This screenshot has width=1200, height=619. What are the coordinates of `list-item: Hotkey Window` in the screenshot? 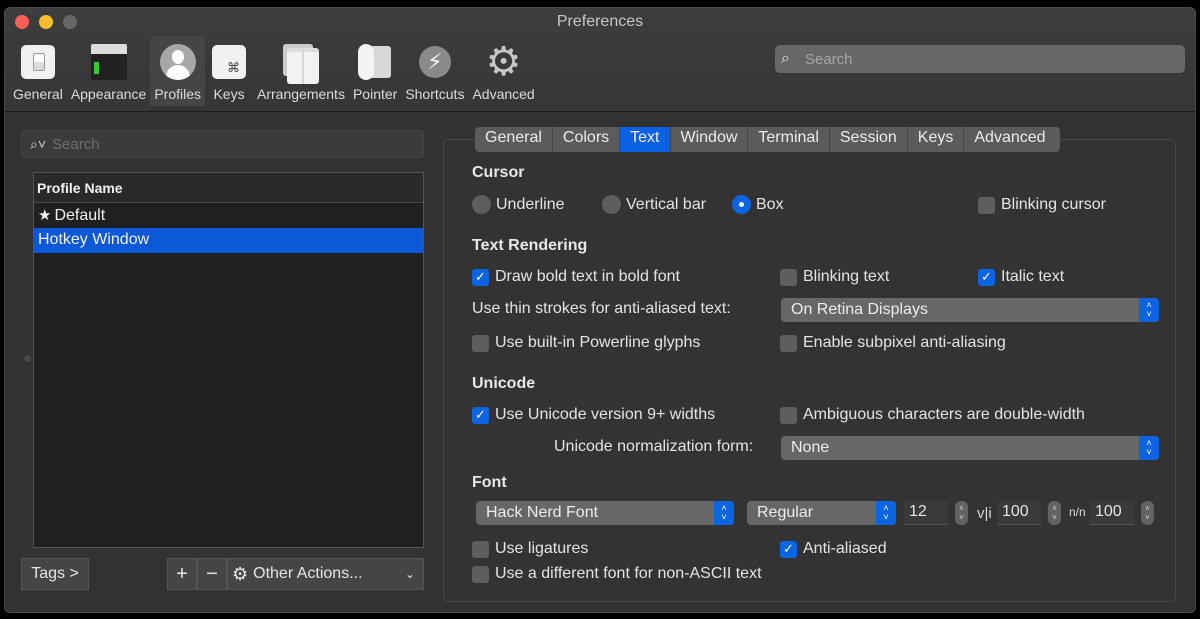 It's located at (228, 240).